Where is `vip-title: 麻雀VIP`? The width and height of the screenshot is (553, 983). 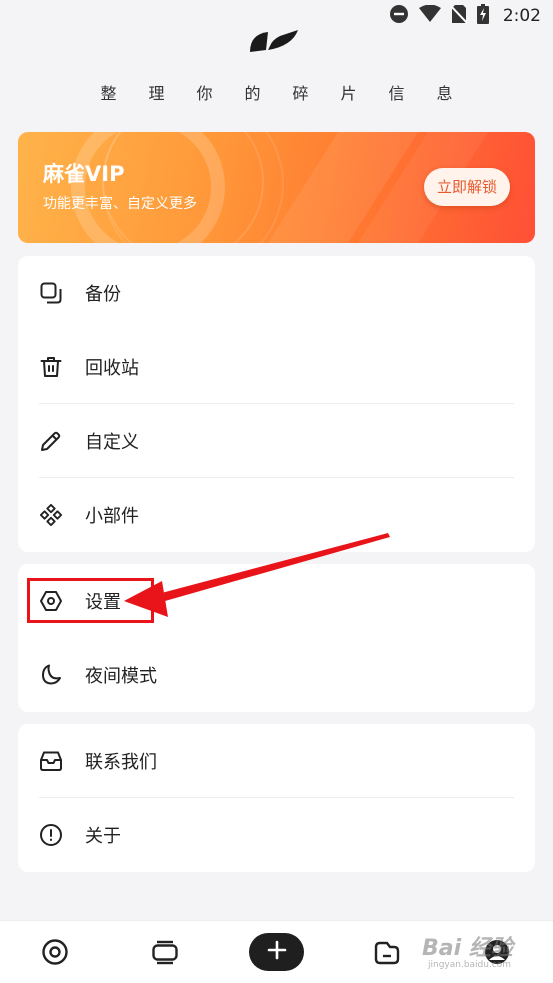
vip-title: 麻雀VIP is located at coordinates (84, 174).